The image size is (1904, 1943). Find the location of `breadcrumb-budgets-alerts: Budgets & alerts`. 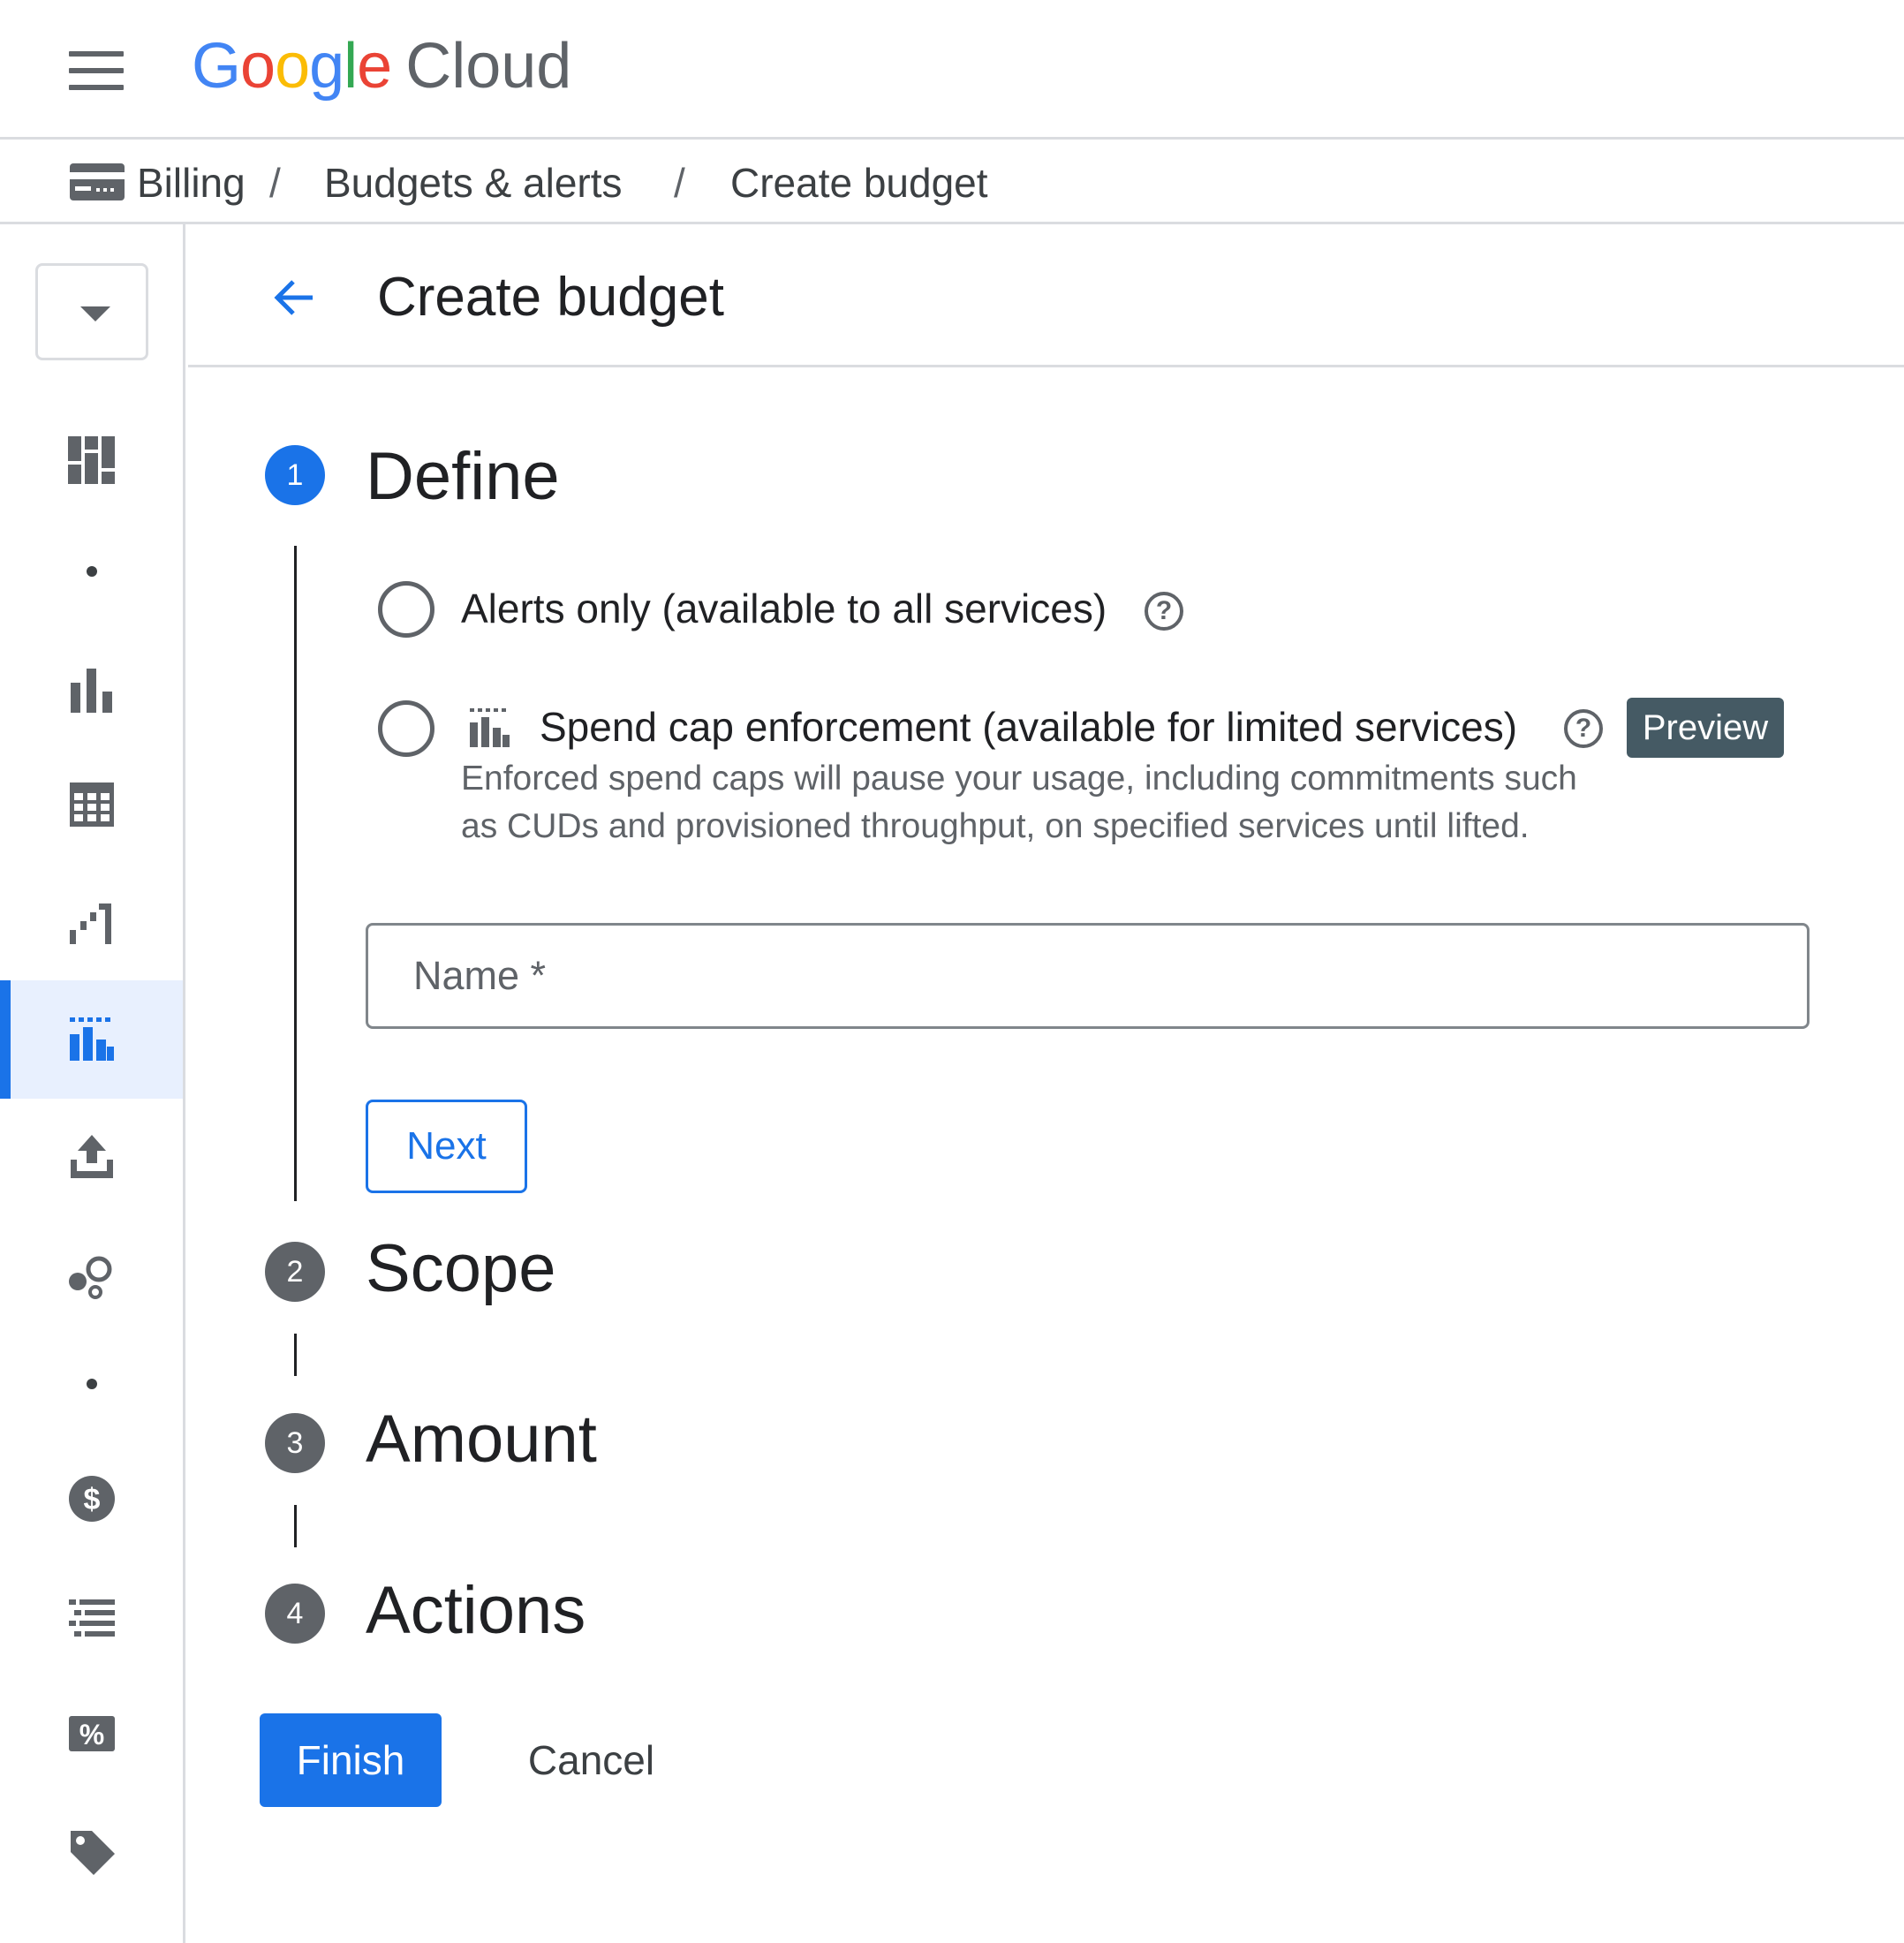

breadcrumb-budgets-alerts: Budgets & alerts is located at coordinates (473, 183).